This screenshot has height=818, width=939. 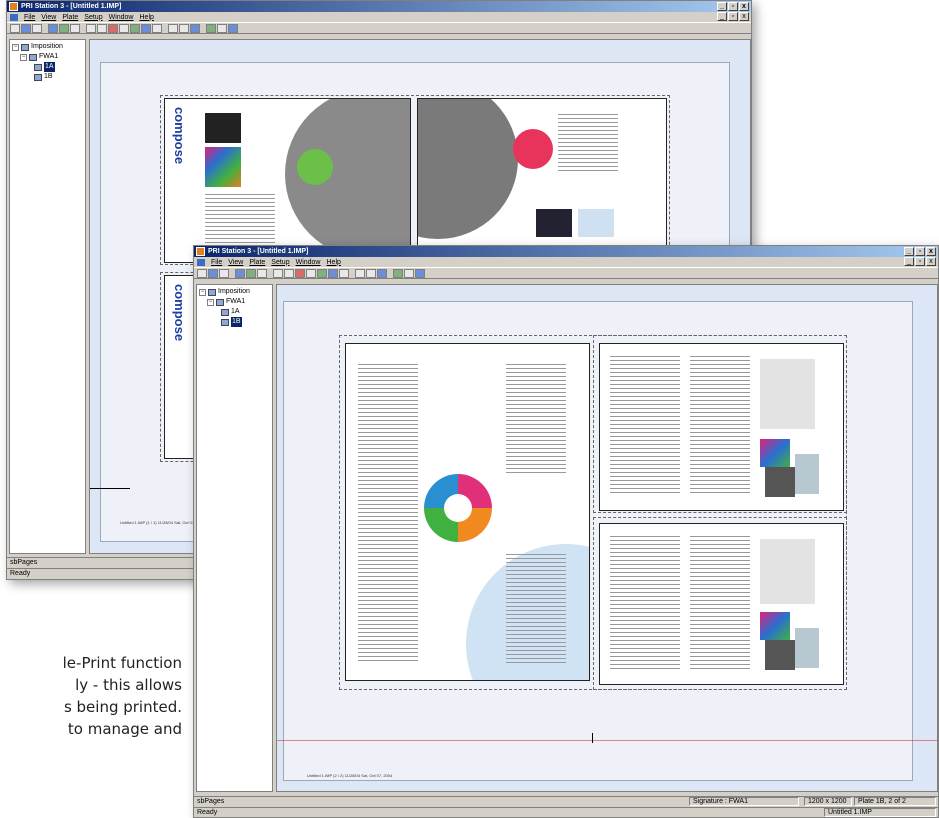 What do you see at coordinates (542, 180) in the screenshot?
I see `back-page-right` at bounding box center [542, 180].